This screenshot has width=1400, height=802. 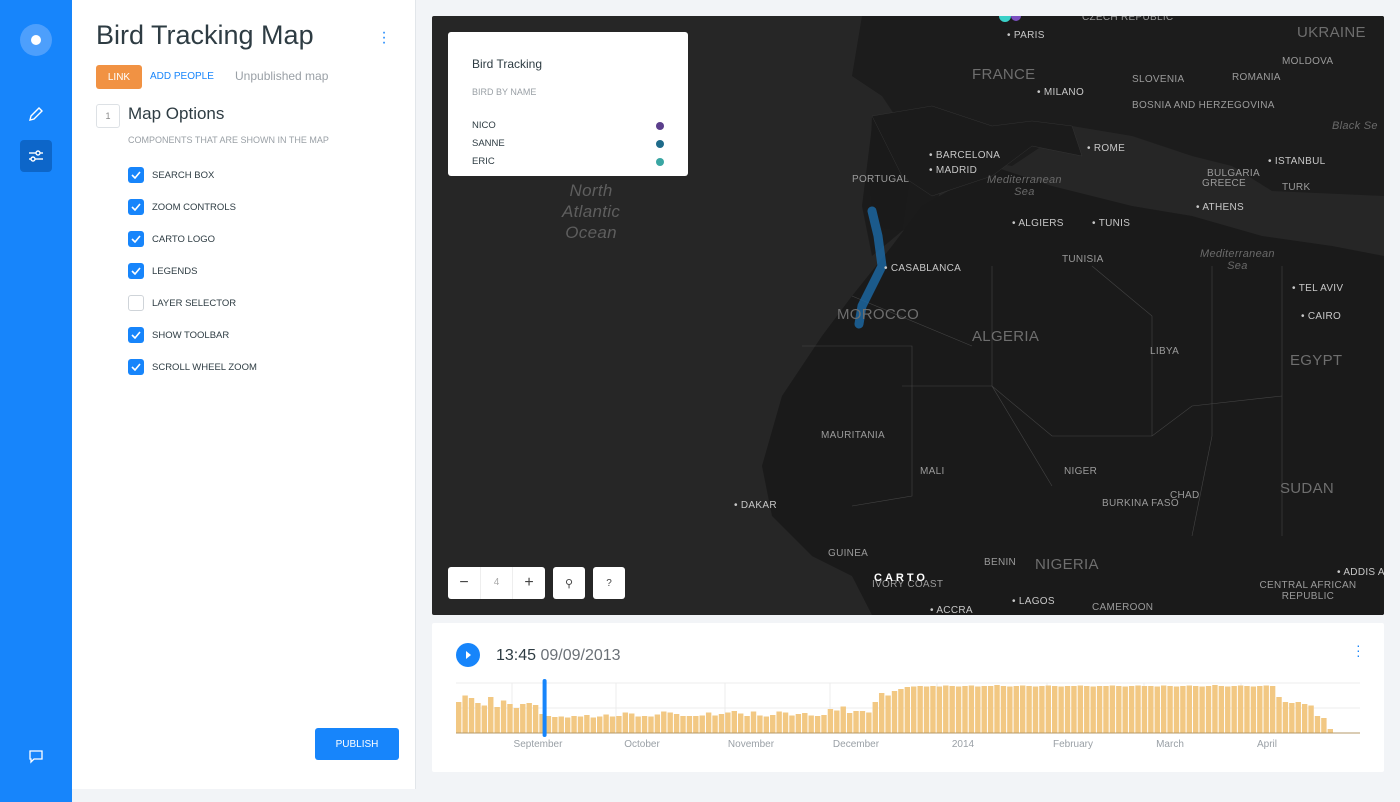 I want to click on city: • BARCELONA, so click(x=964, y=155).